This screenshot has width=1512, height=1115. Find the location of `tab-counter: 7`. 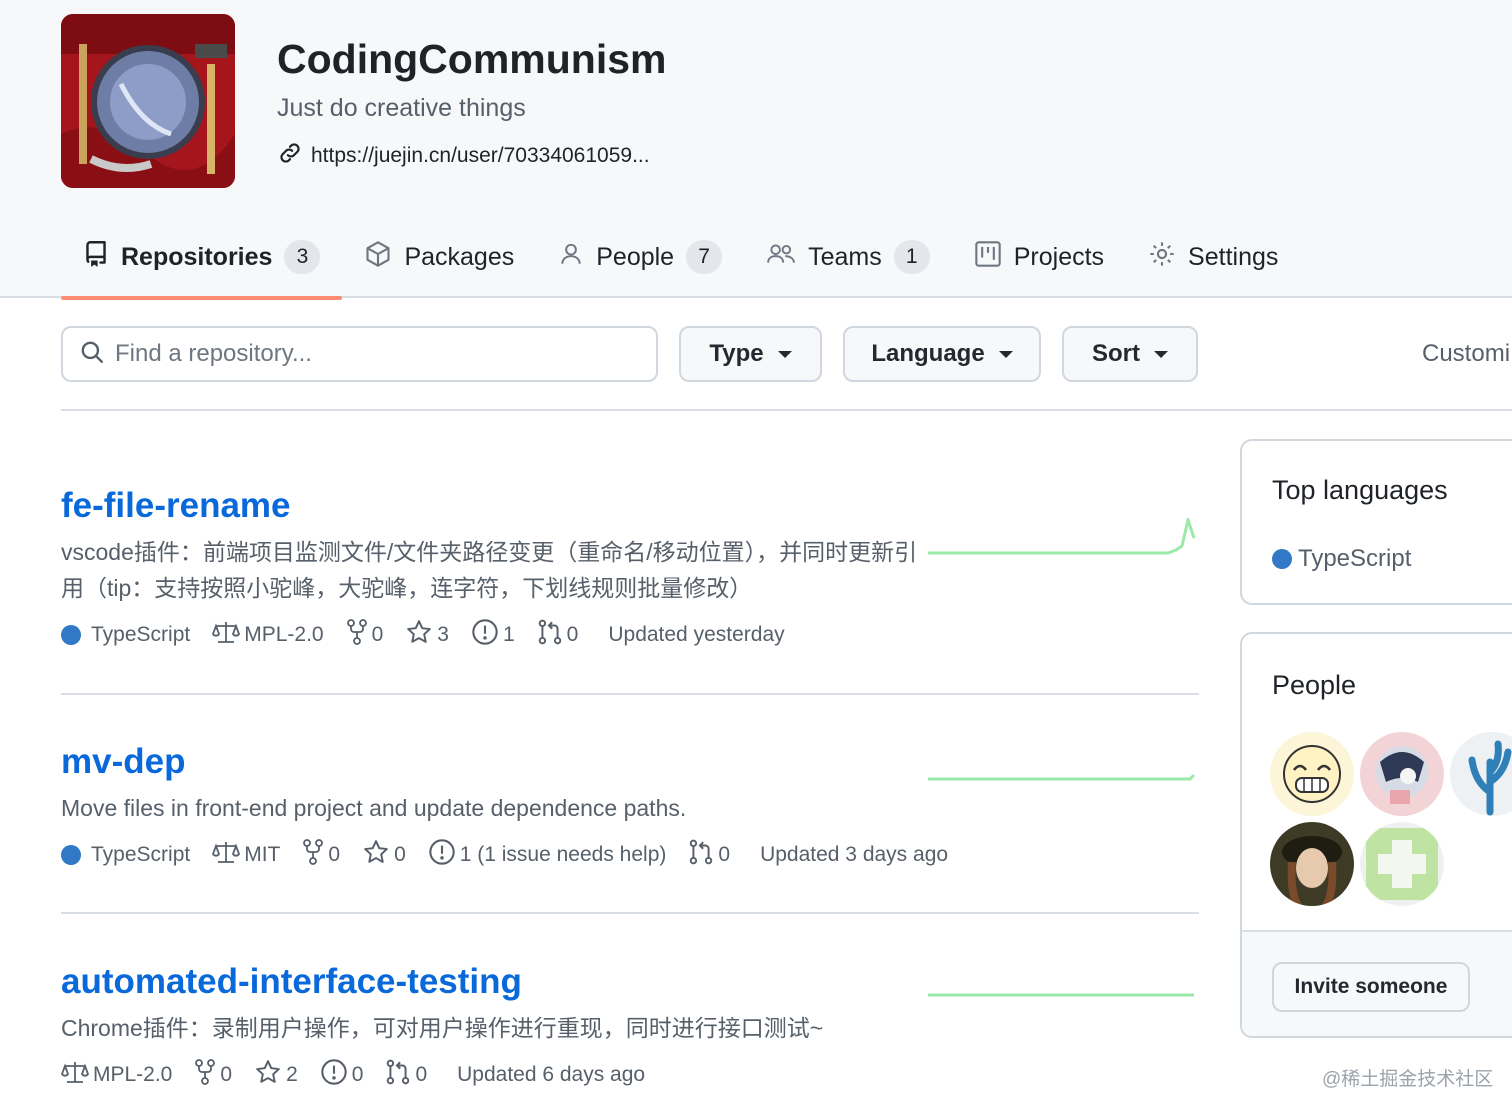

tab-counter: 7 is located at coordinates (704, 257).